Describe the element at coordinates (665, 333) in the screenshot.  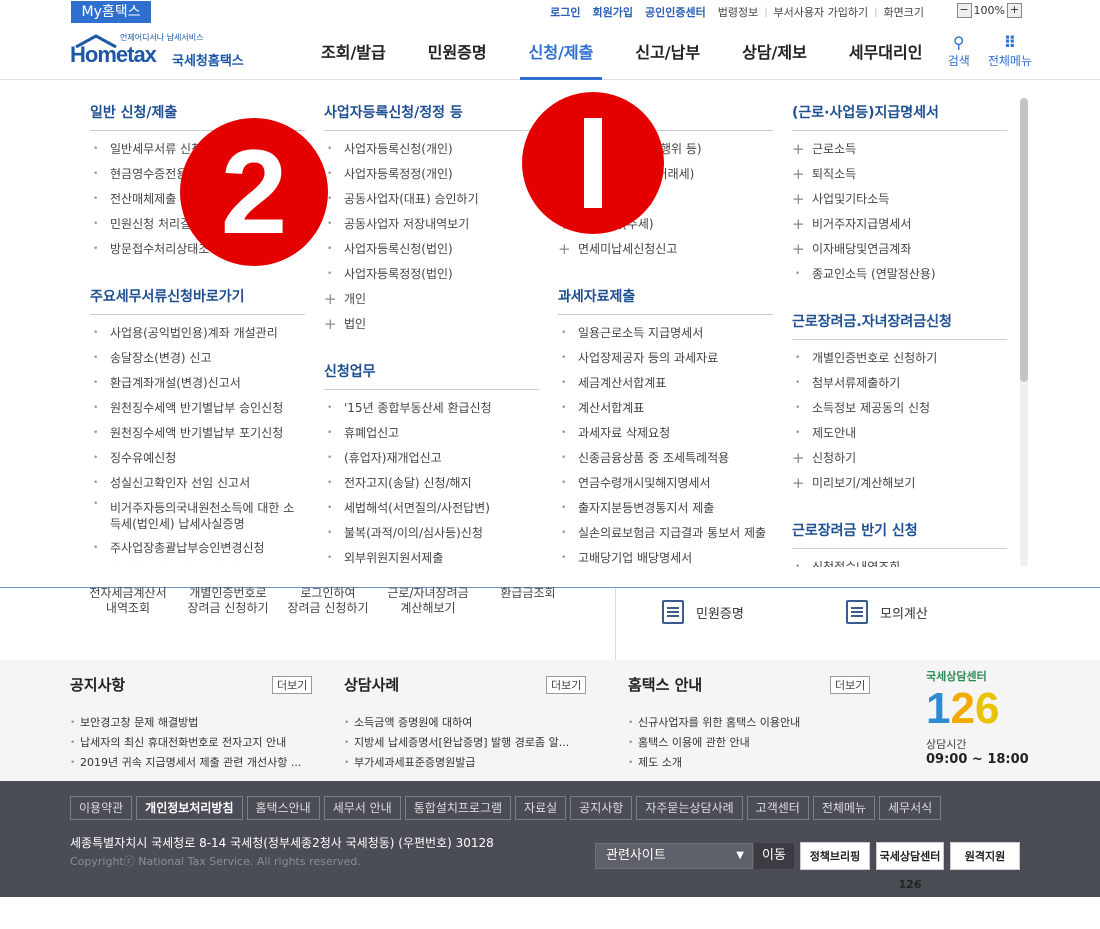
I see `menu-item: 일용근로소득 지급명세서` at that location.